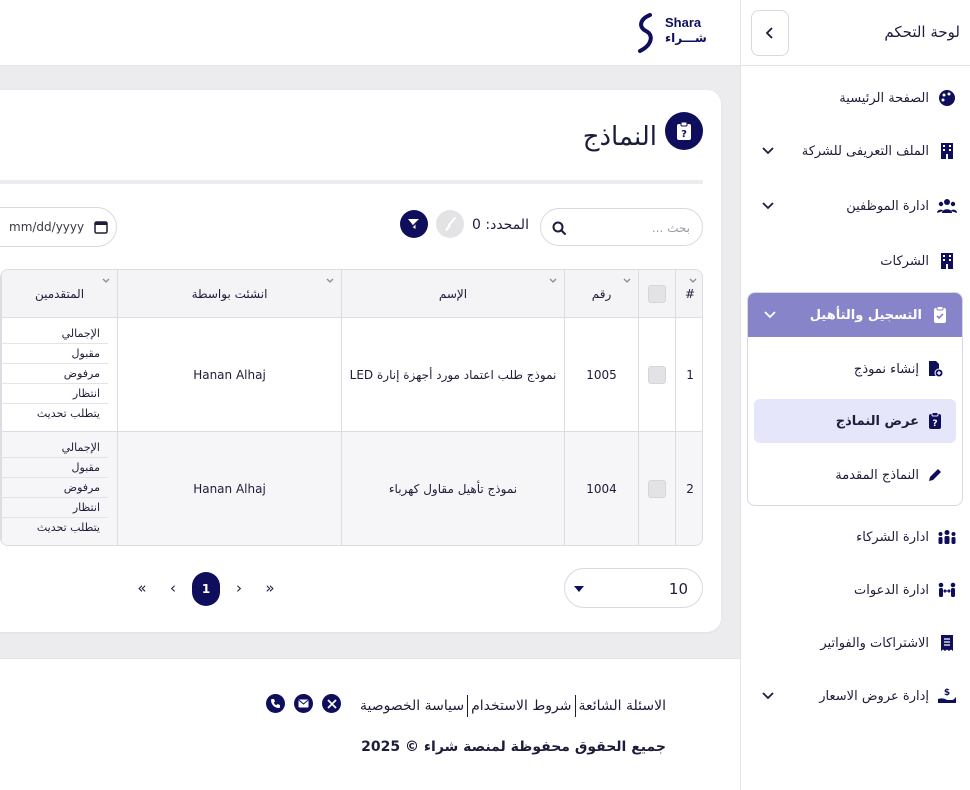 Image resolution: width=970 pixels, height=790 pixels. Describe the element at coordinates (947, 696) in the screenshot. I see `hand-holding-dollar-icon: $` at that location.